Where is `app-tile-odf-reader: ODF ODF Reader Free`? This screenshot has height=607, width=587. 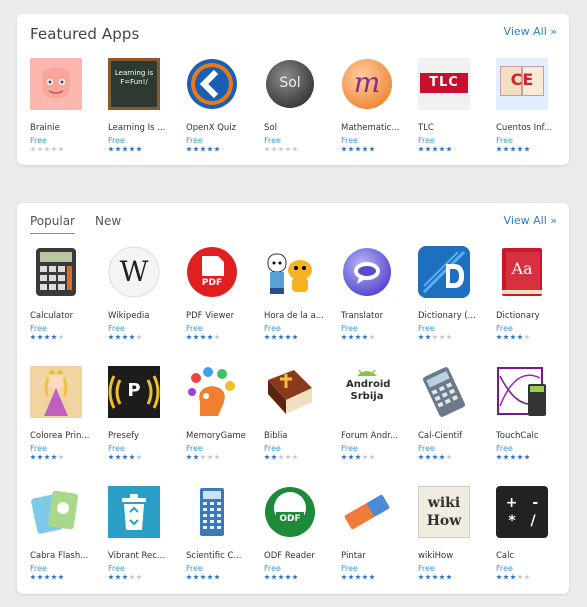 app-tile-odf-reader: ODF ODF Reader Free is located at coordinates (301, 533).